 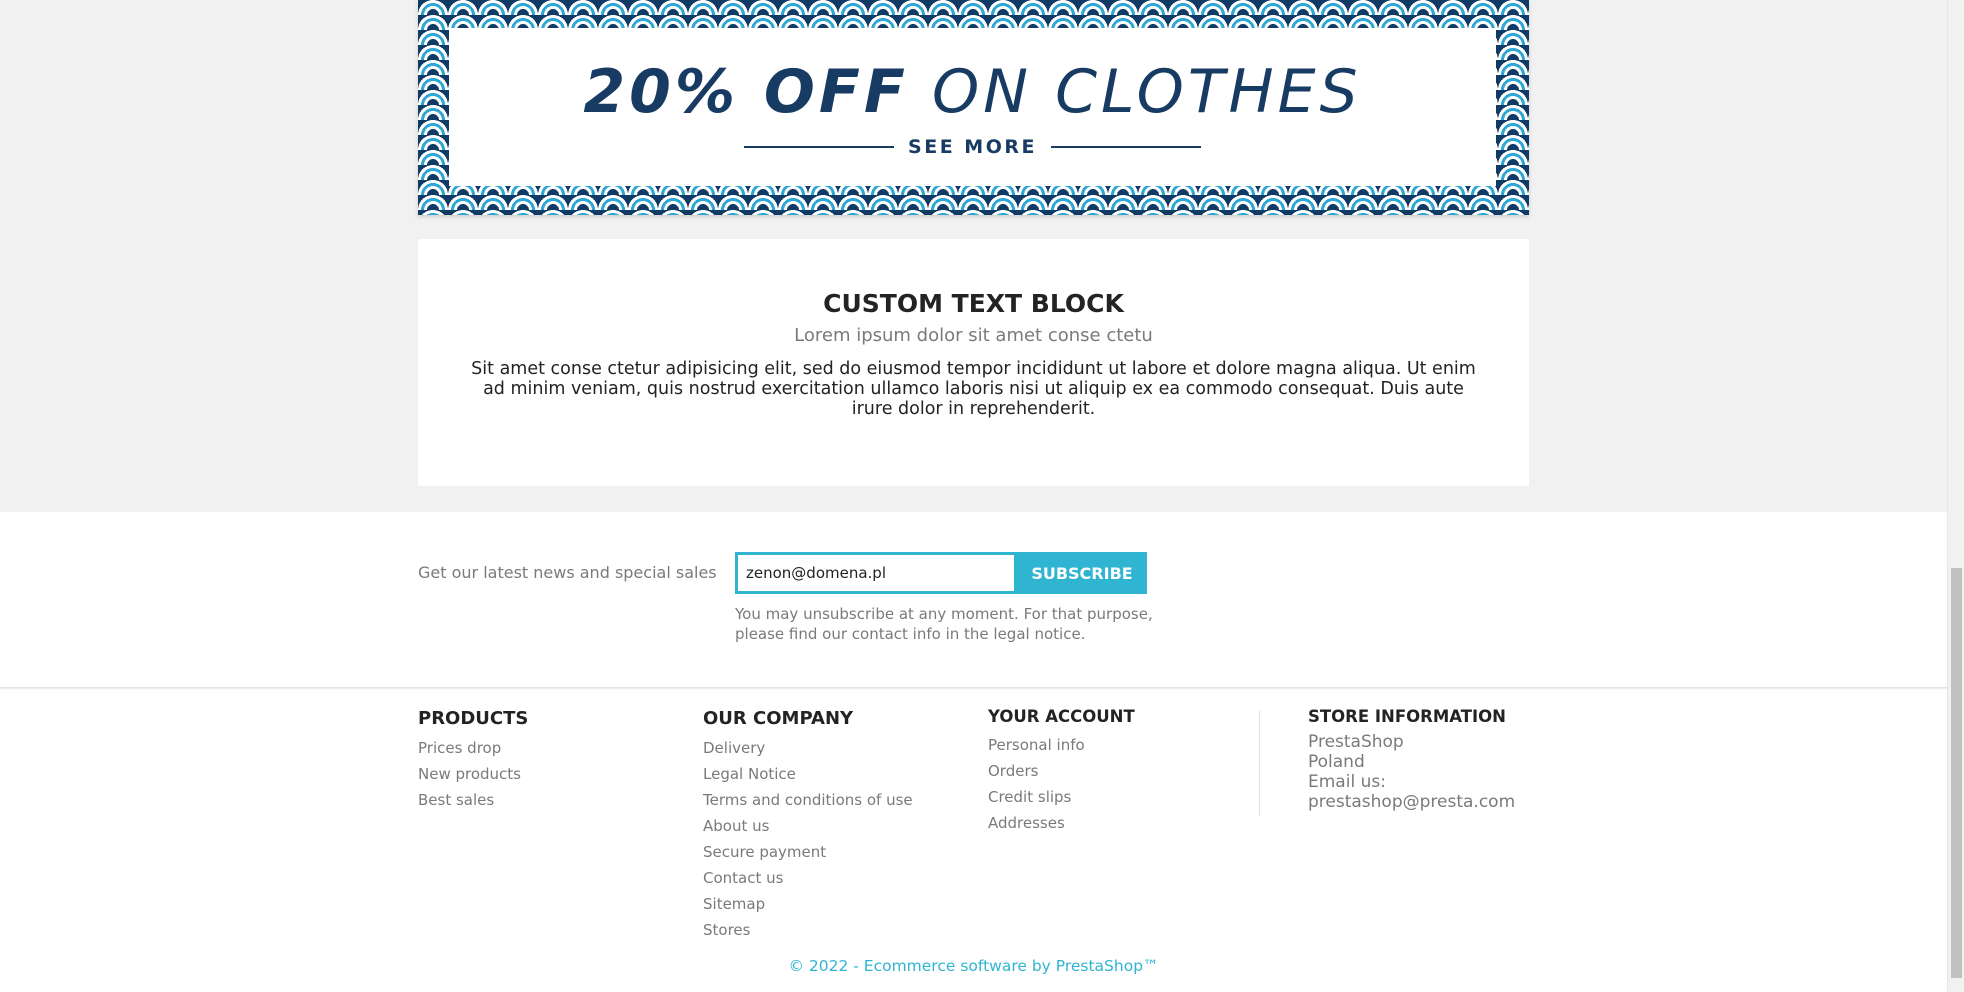 What do you see at coordinates (808, 774) in the screenshot?
I see `footer-link-legal-notice: Legal Notice` at bounding box center [808, 774].